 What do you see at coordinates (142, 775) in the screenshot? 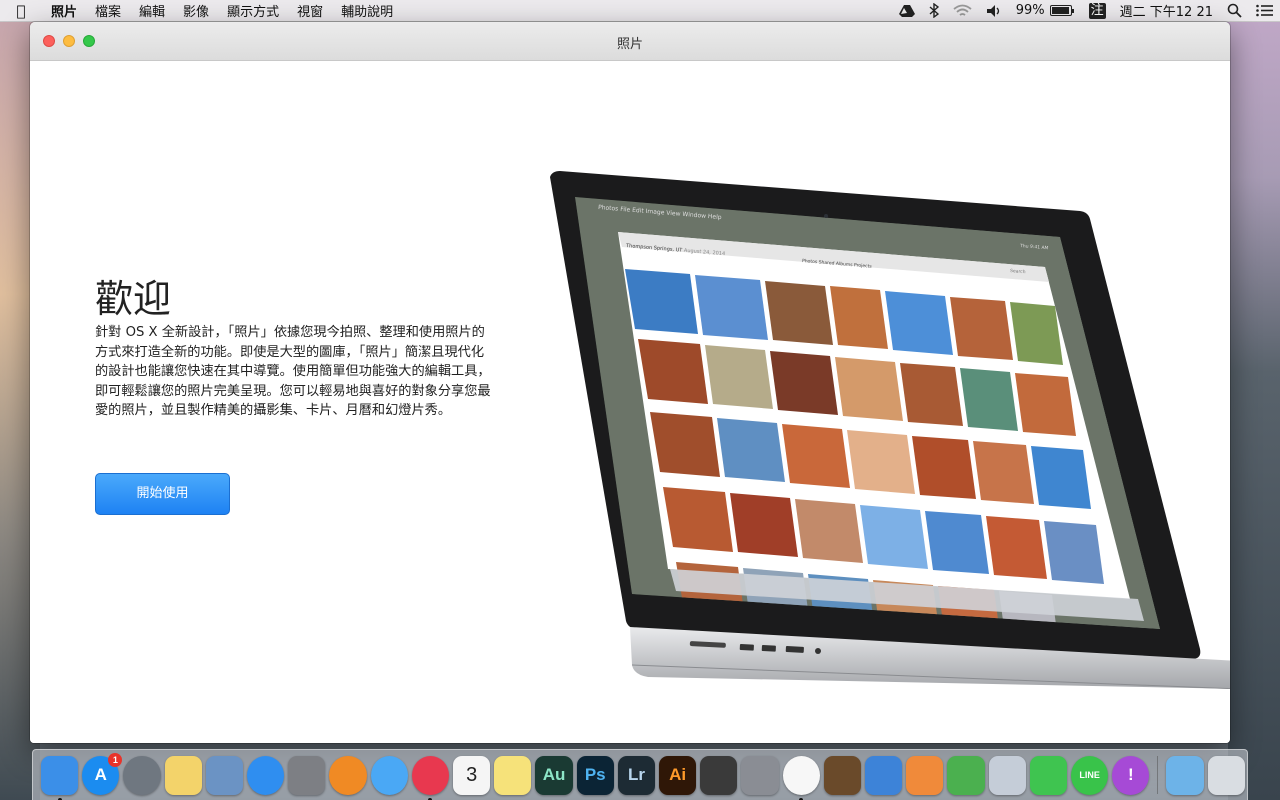
I see `dock-launchpad-icon` at bounding box center [142, 775].